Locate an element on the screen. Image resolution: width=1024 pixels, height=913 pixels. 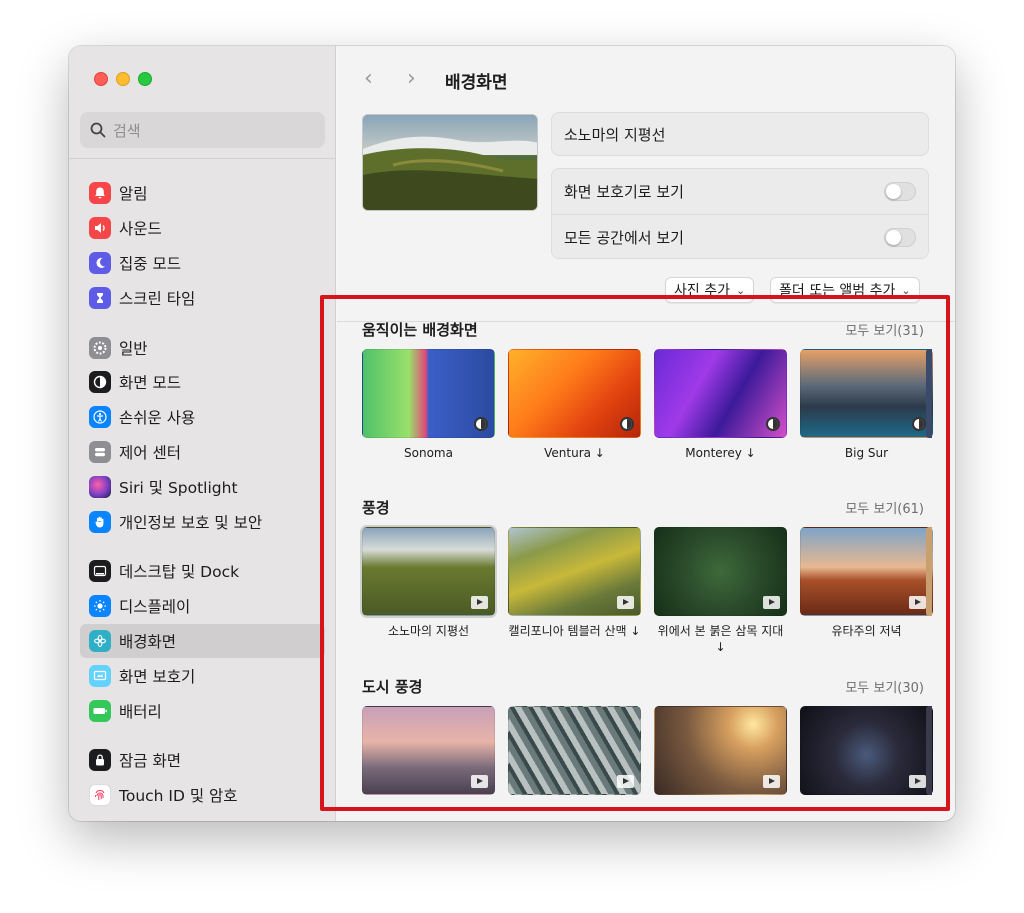
wallpaper-thumb: Monterey ↓ is located at coordinates (720, 405).